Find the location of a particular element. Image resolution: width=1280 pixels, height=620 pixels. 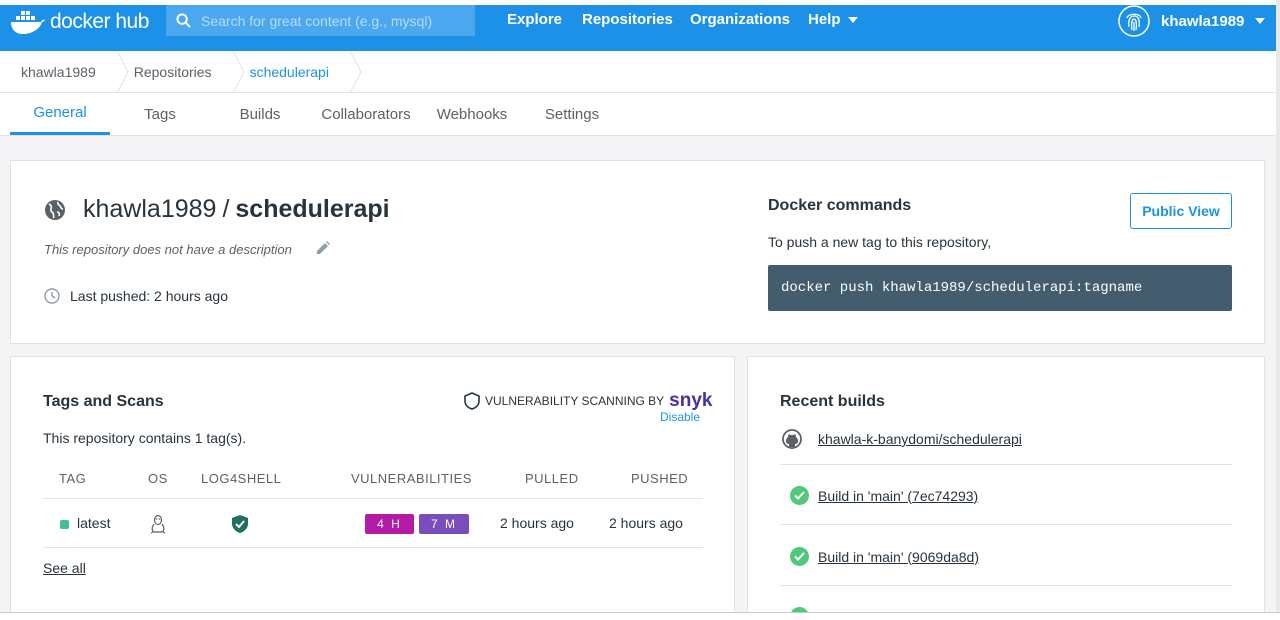

docker-commands-subtitle: To push a new tag to this repository, is located at coordinates (880, 242).